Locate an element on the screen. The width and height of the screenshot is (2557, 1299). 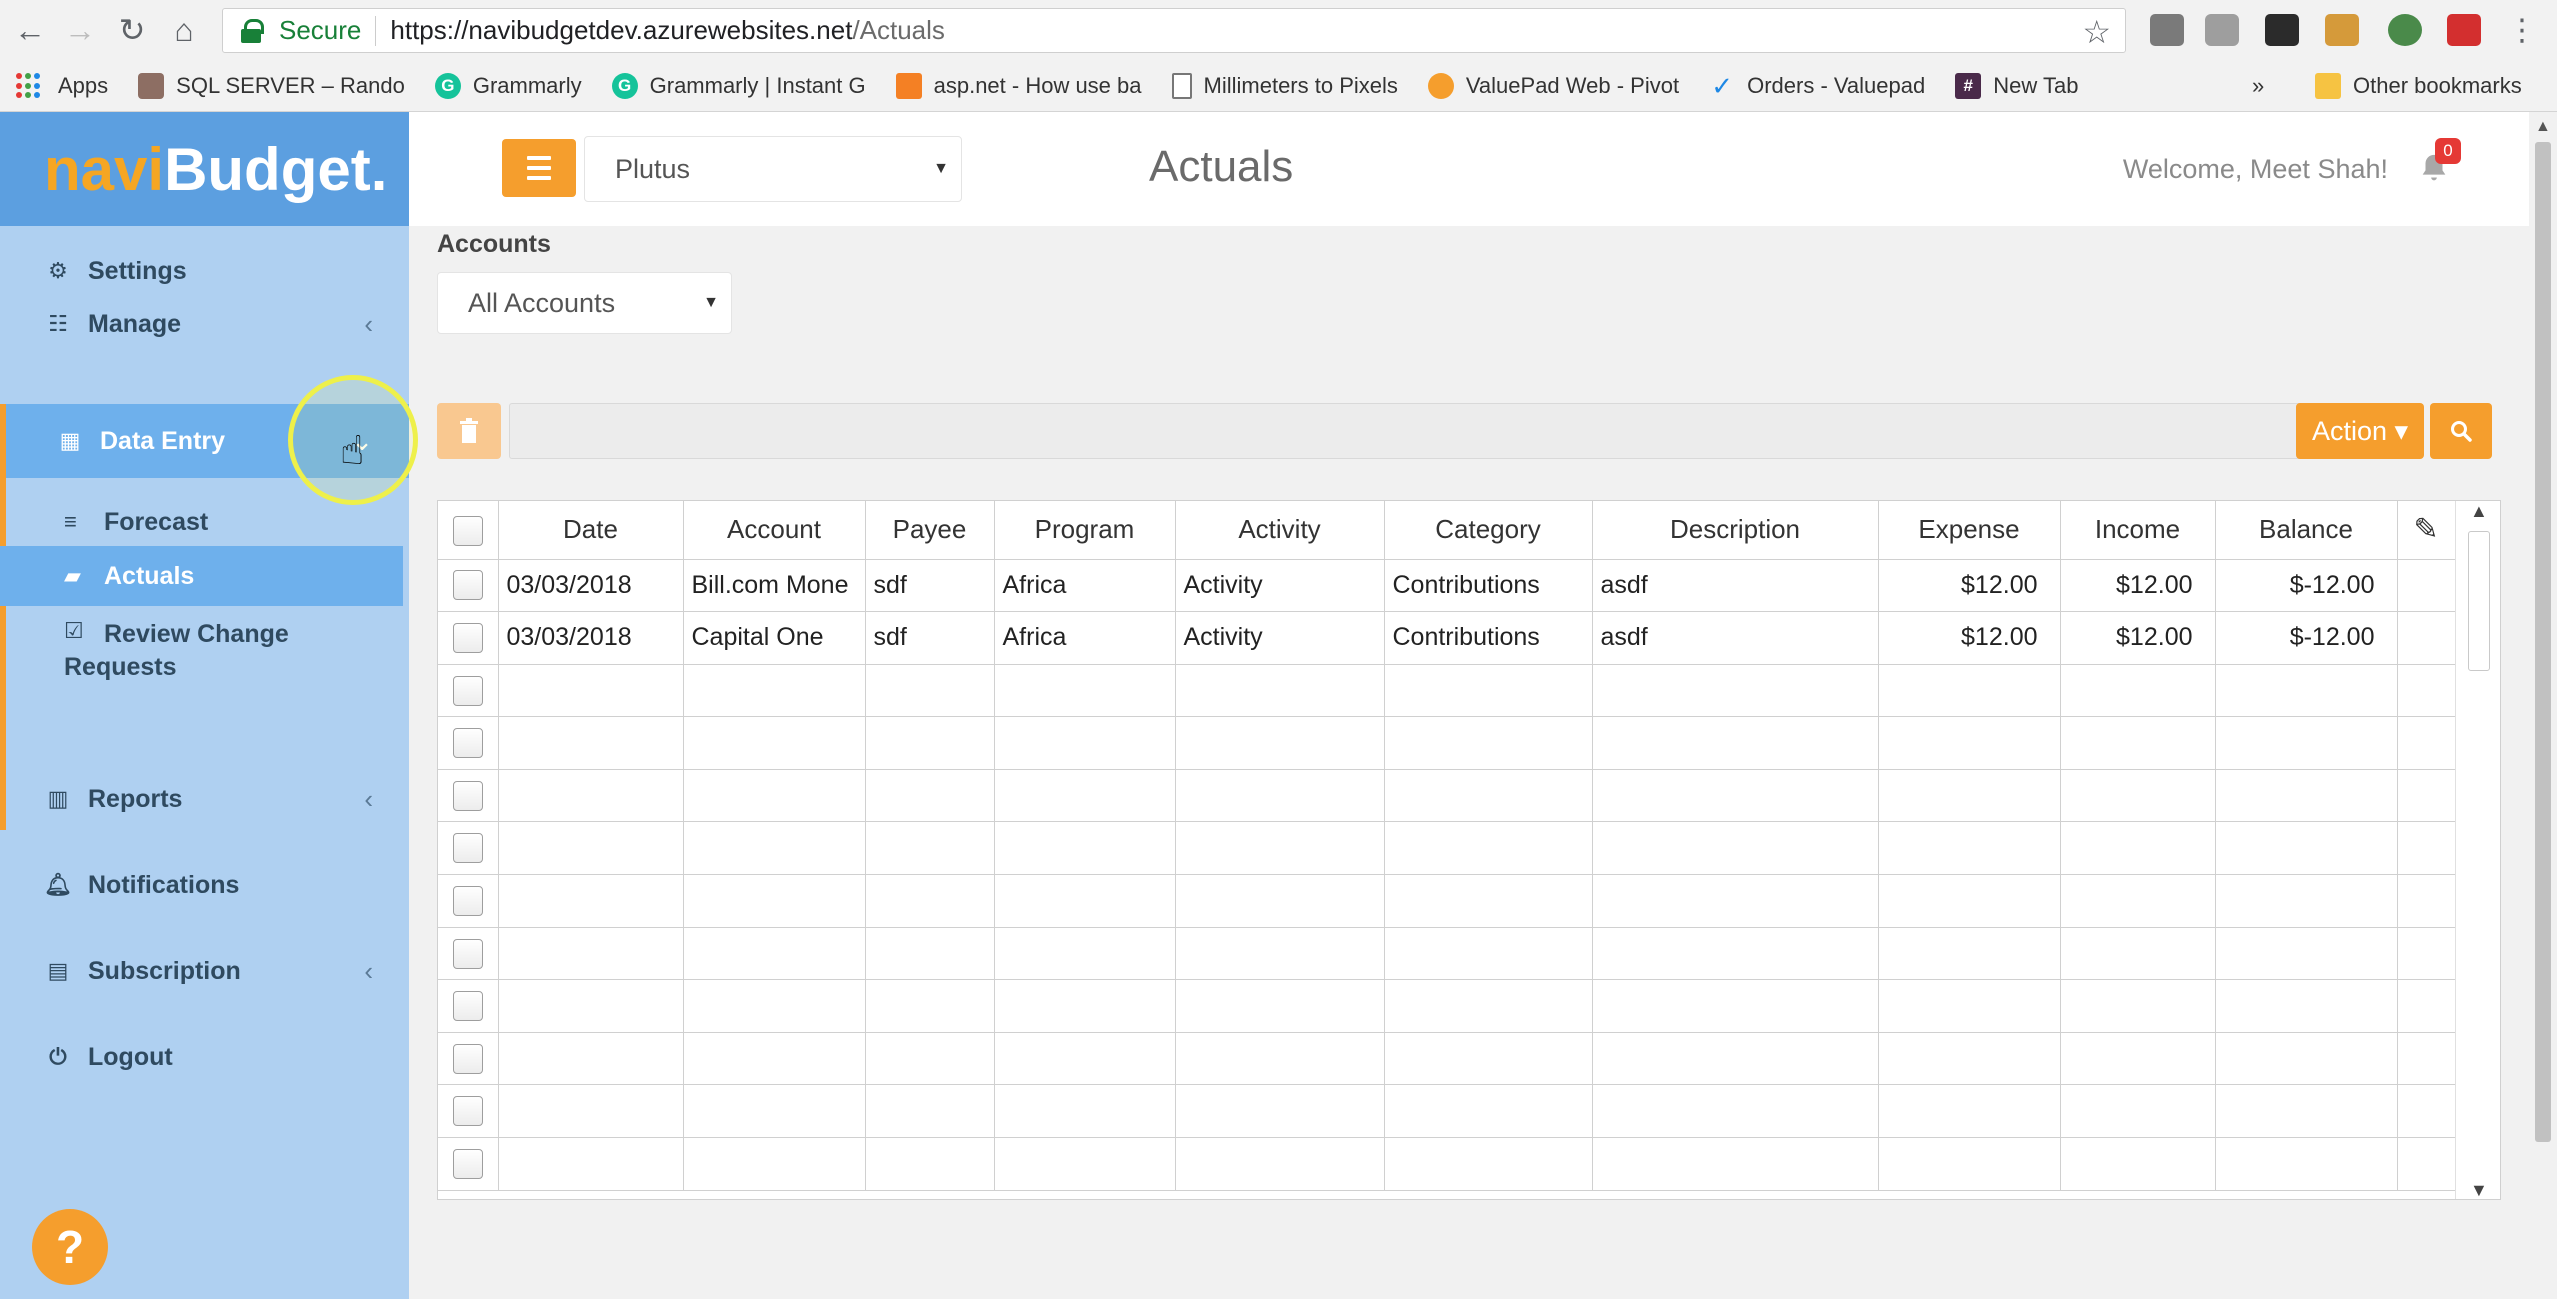
menu-toggle-button is located at coordinates (539, 168).